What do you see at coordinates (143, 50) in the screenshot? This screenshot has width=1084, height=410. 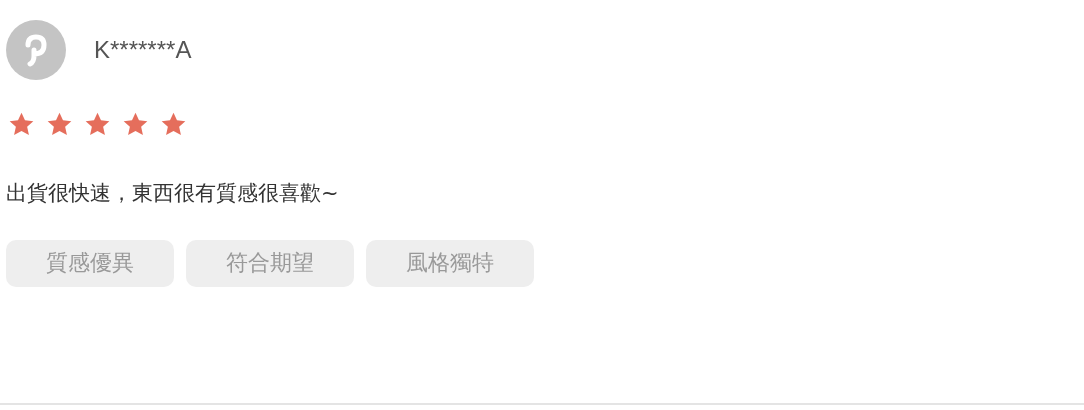 I see `username: K*******A` at bounding box center [143, 50].